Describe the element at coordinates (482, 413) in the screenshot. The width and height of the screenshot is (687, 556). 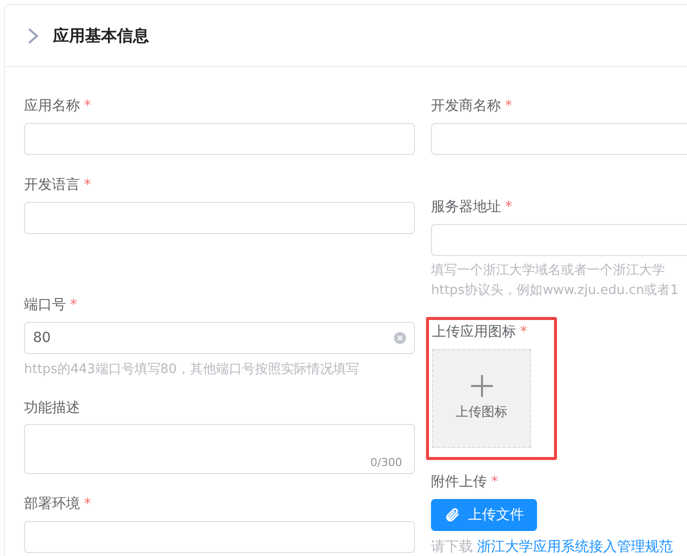
I see `upload-text: 上传图标` at that location.